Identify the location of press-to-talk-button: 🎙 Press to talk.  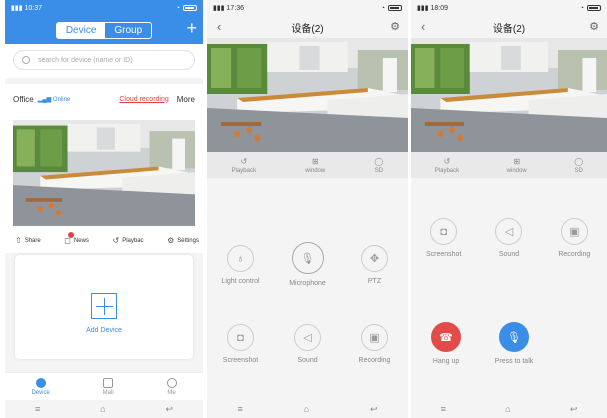
(514, 343).